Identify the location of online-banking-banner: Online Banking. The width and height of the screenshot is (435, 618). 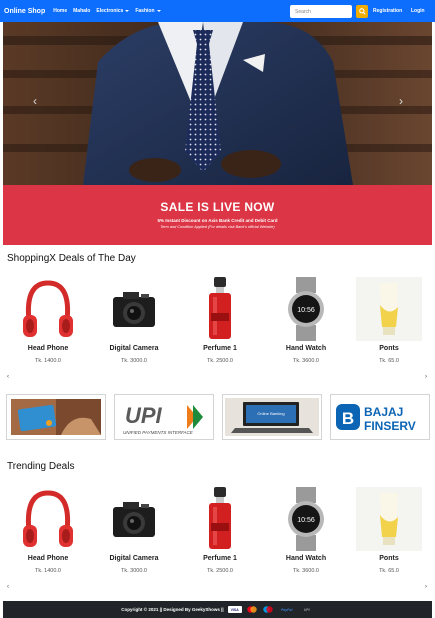
(272, 417).